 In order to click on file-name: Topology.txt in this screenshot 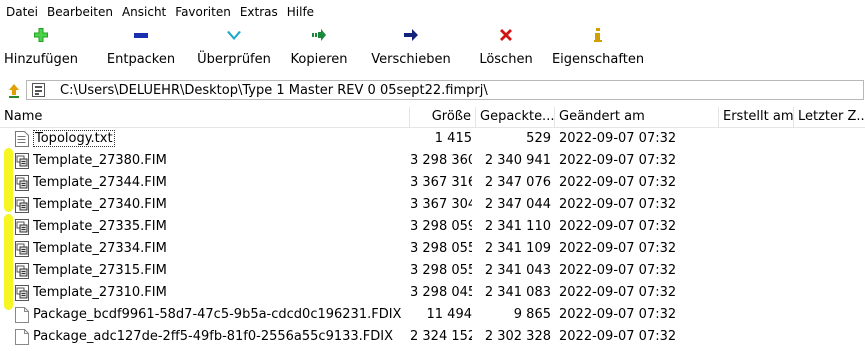, I will do `click(74, 139)`.